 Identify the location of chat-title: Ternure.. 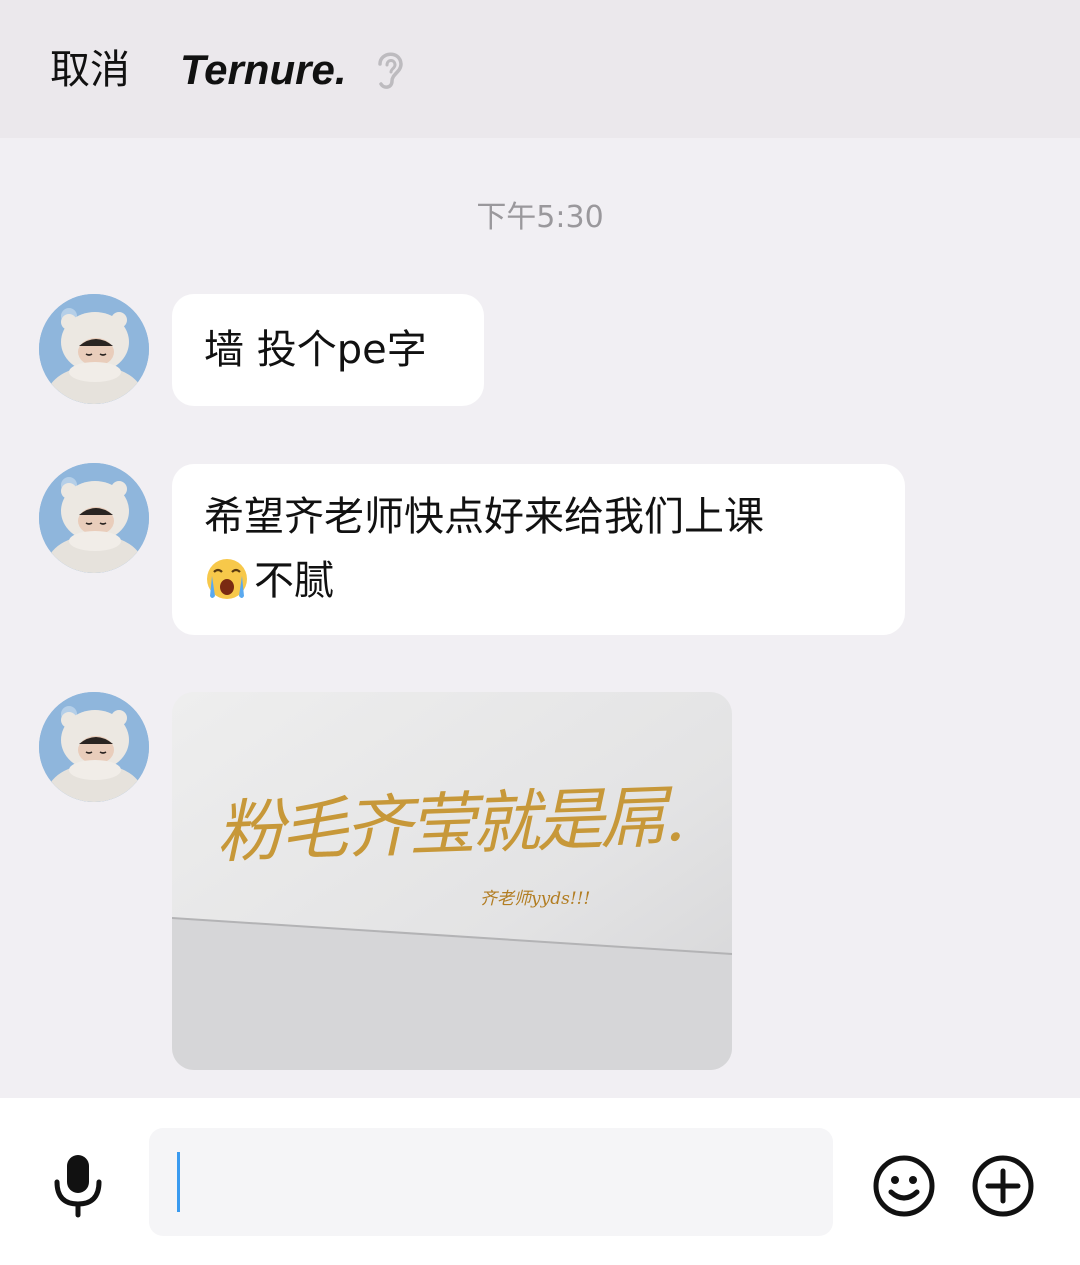
(263, 69).